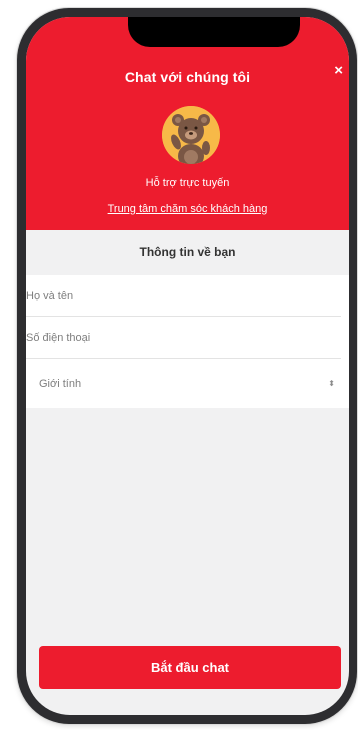  What do you see at coordinates (214, 32) in the screenshot?
I see `phone-notch` at bounding box center [214, 32].